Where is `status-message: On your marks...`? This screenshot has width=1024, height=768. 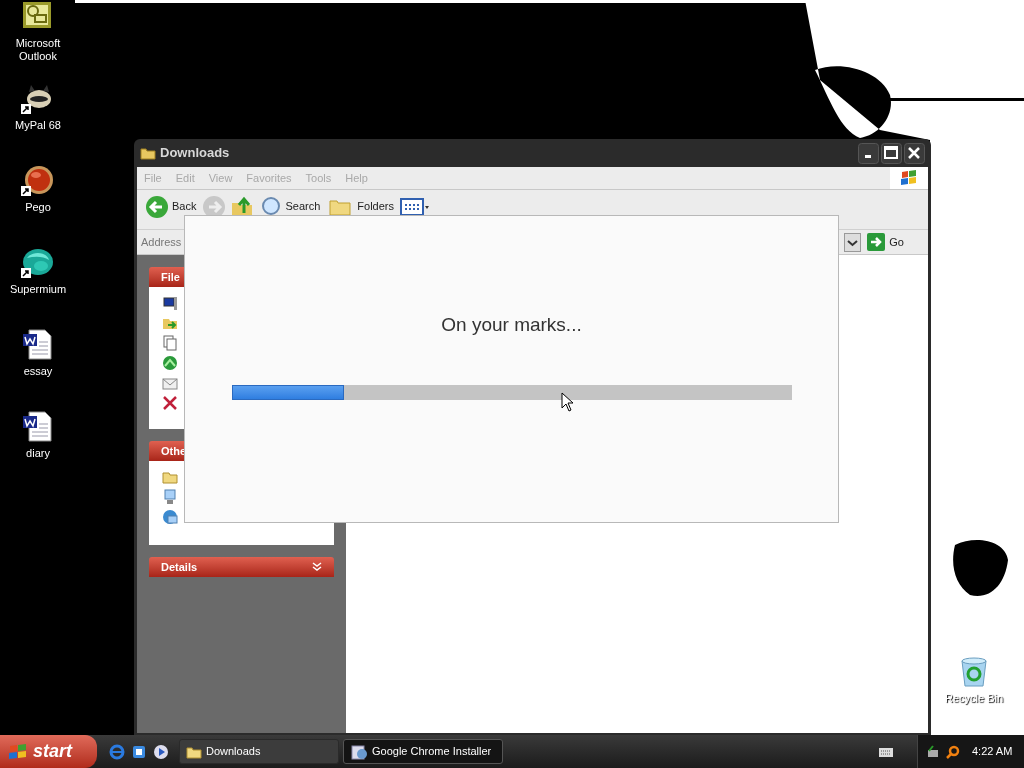
status-message: On your marks... is located at coordinates (511, 325).